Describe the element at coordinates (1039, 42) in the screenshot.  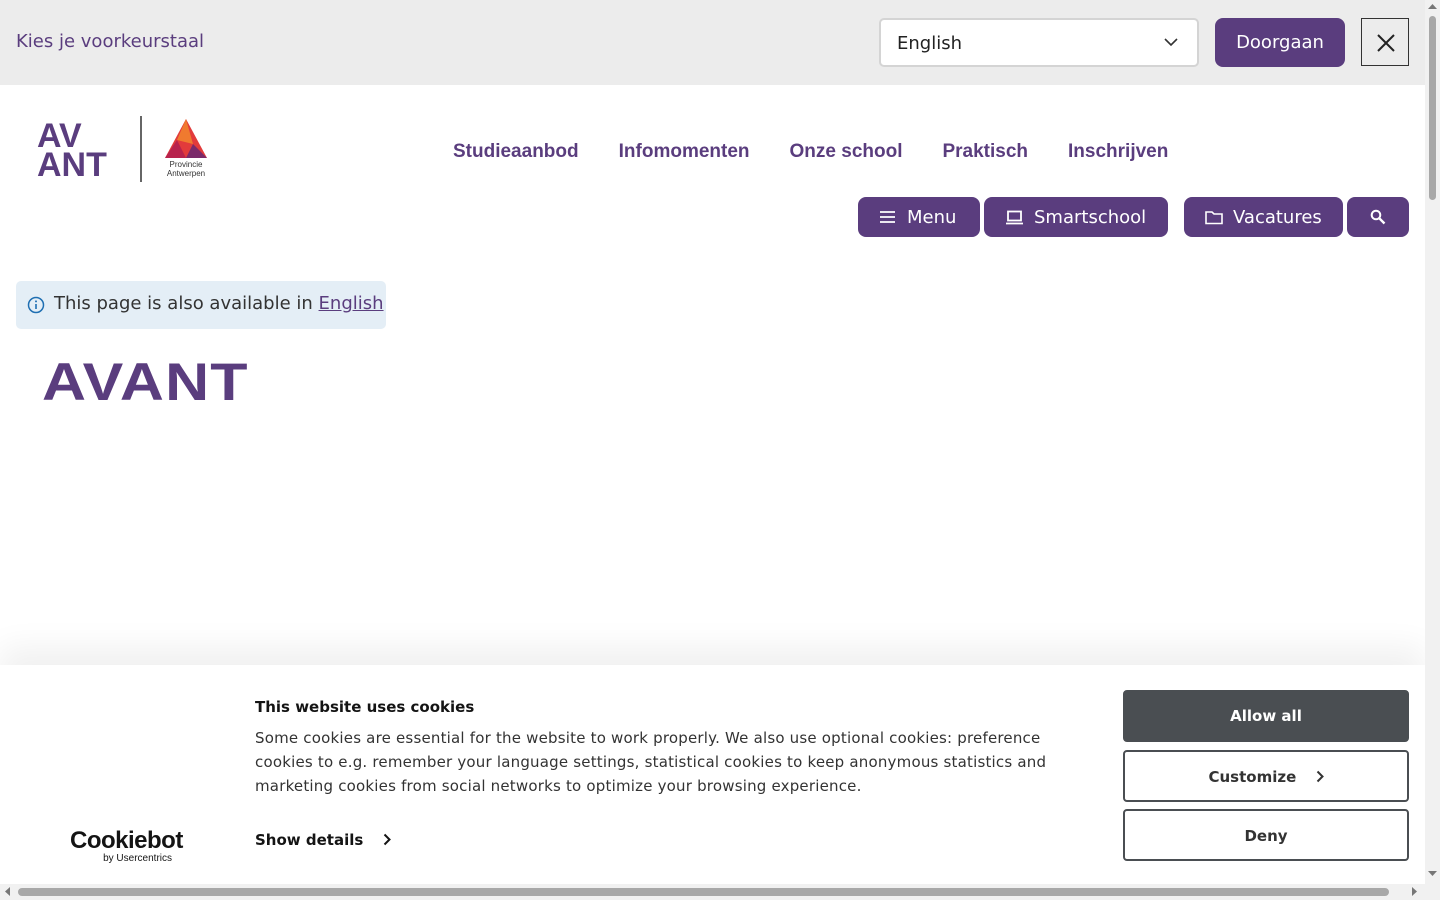
I see `language-select: English` at that location.